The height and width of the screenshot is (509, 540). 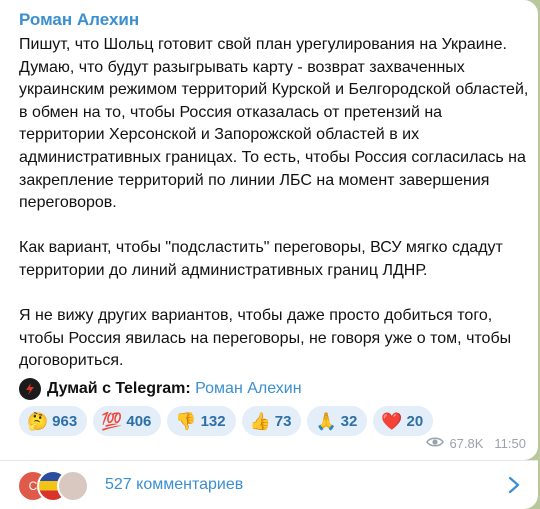 I want to click on promo-line: Думай с Telegram: Роман Алехин, so click(x=160, y=389).